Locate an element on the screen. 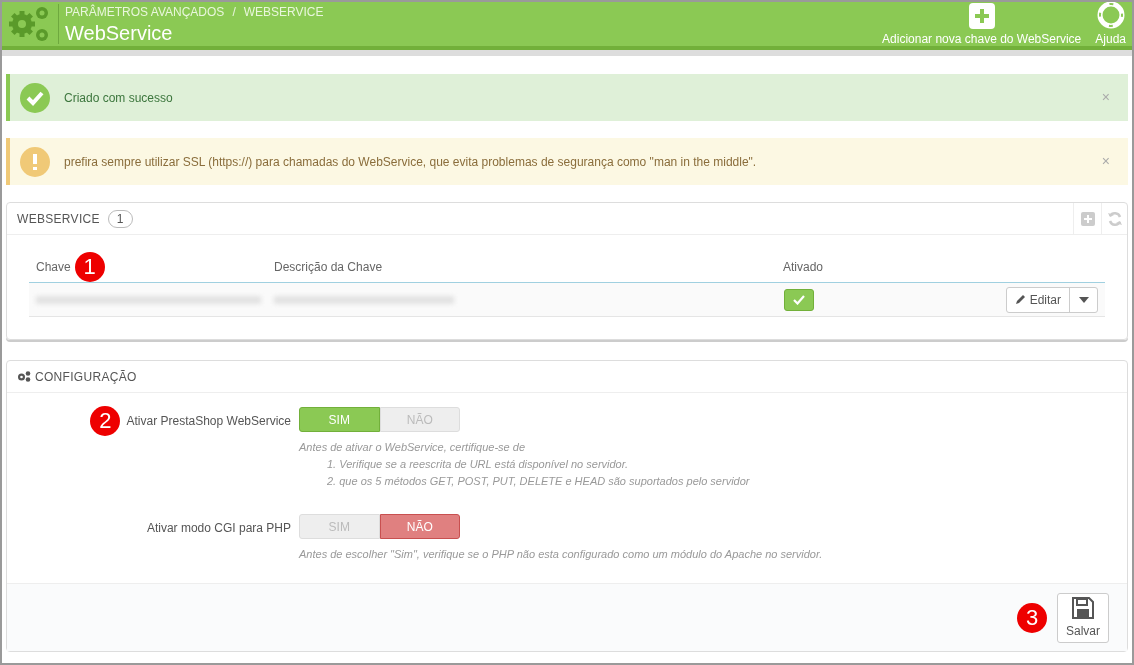  toggle-option: SIM is located at coordinates (339, 419).